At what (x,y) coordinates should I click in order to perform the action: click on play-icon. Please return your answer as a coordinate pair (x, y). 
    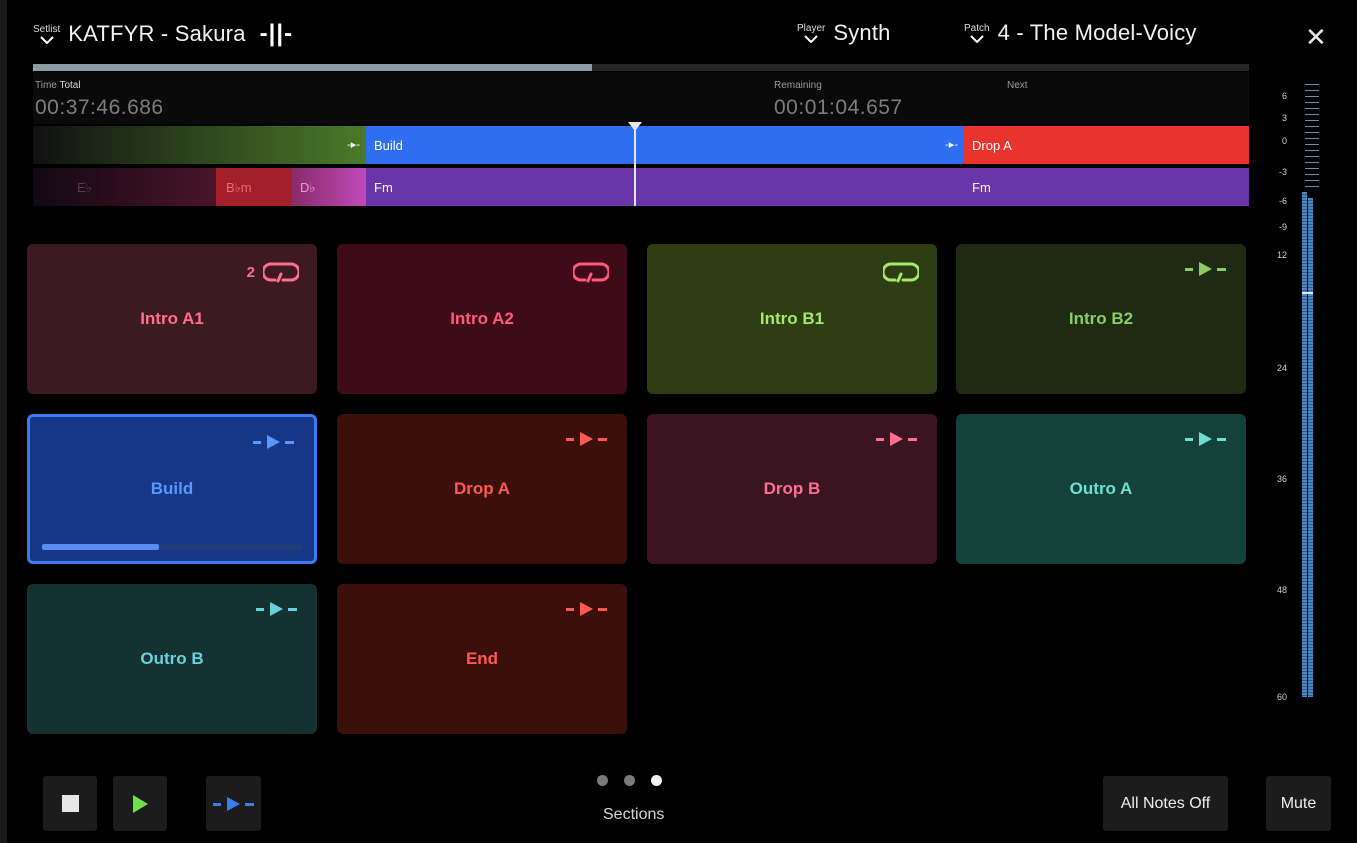
    Looking at the image, I should click on (140, 803).